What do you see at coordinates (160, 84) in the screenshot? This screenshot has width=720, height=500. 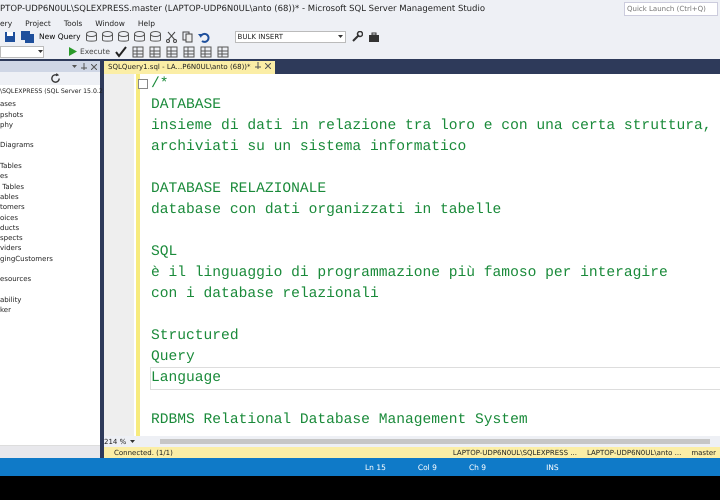 I see `code-line: /*` at bounding box center [160, 84].